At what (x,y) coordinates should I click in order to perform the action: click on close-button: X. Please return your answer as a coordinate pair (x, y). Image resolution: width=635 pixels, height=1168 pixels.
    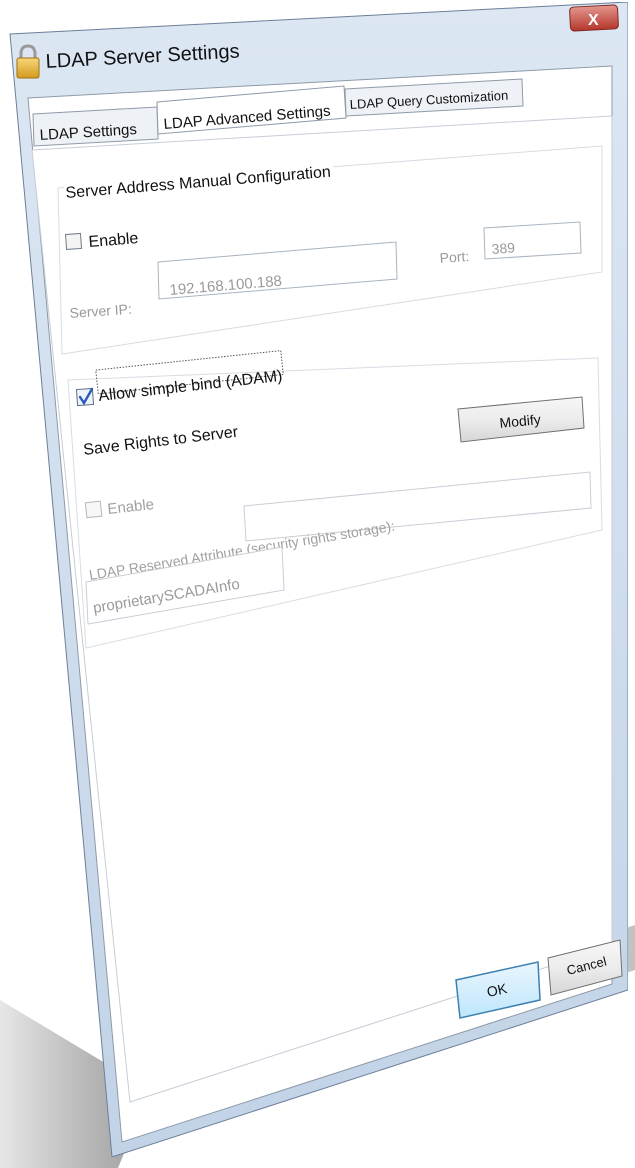
    Looking at the image, I should click on (594, 18).